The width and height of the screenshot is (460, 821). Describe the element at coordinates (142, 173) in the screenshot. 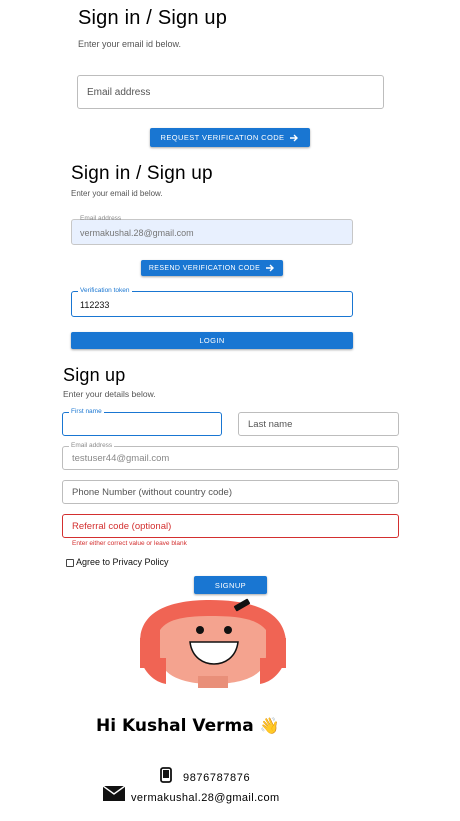

I see `signin-title-2: Sign in / Sign up` at that location.